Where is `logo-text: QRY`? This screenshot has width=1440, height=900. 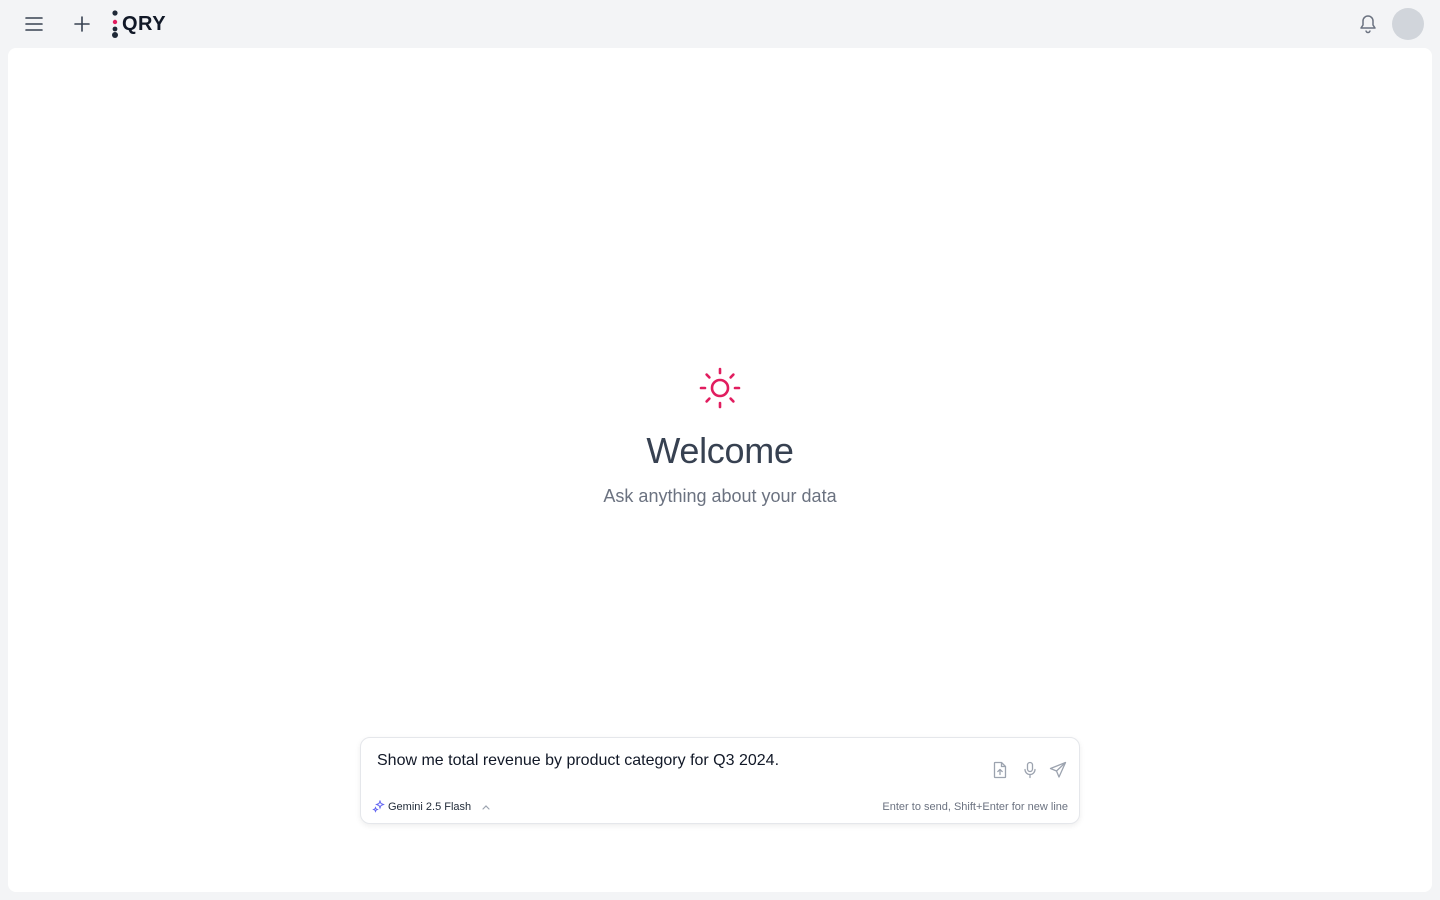 logo-text: QRY is located at coordinates (144, 23).